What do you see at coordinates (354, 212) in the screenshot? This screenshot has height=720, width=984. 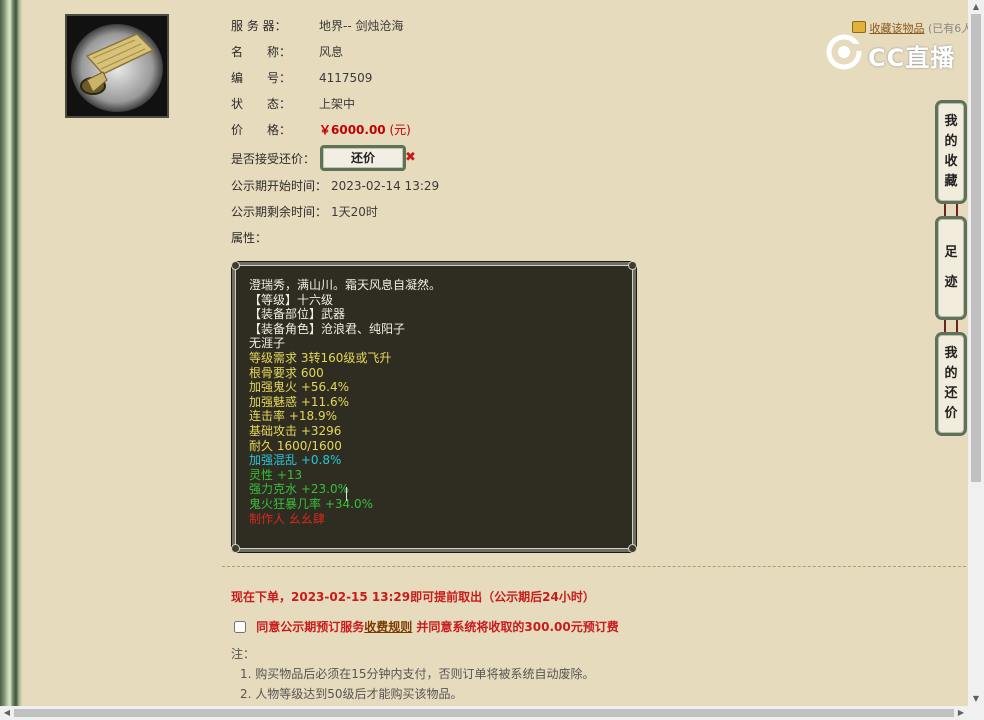 I see `public-remain-value: 1天20时` at bounding box center [354, 212].